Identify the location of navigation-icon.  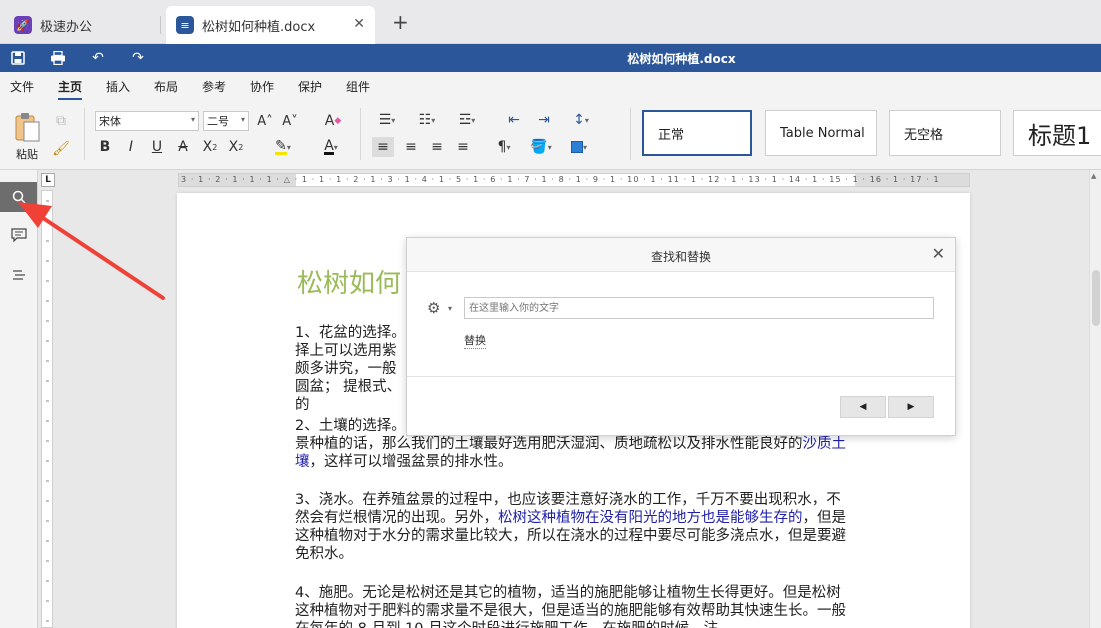
(18, 275).